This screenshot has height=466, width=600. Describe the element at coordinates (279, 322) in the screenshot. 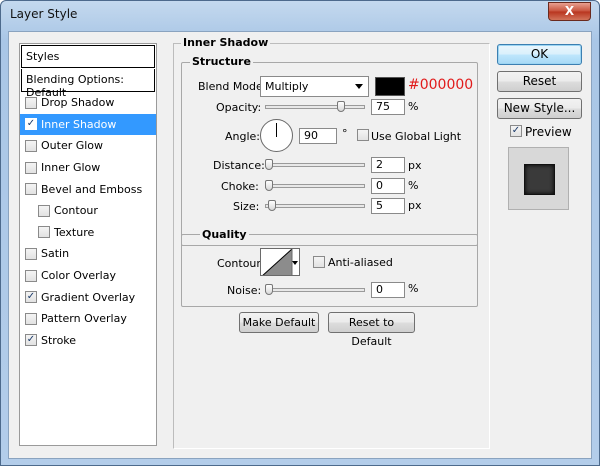

I see `make-default-button: Make Default` at that location.